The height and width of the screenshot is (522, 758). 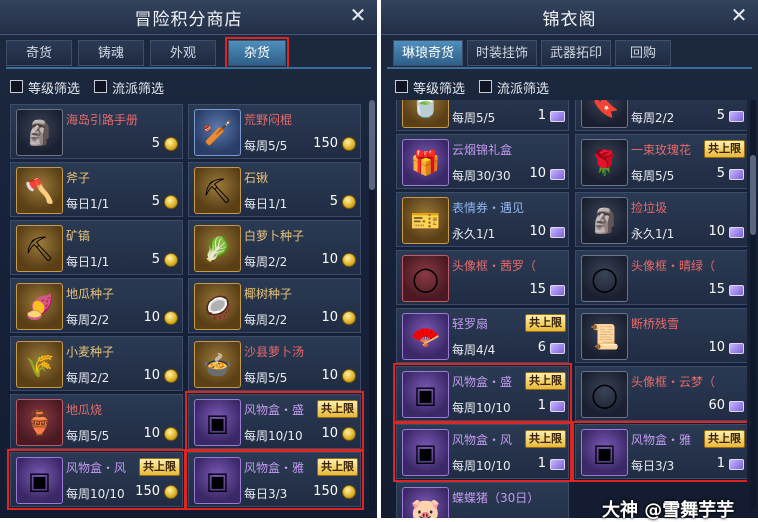 What do you see at coordinates (268, 294) in the screenshot?
I see `item-name: 椰树种子` at bounding box center [268, 294].